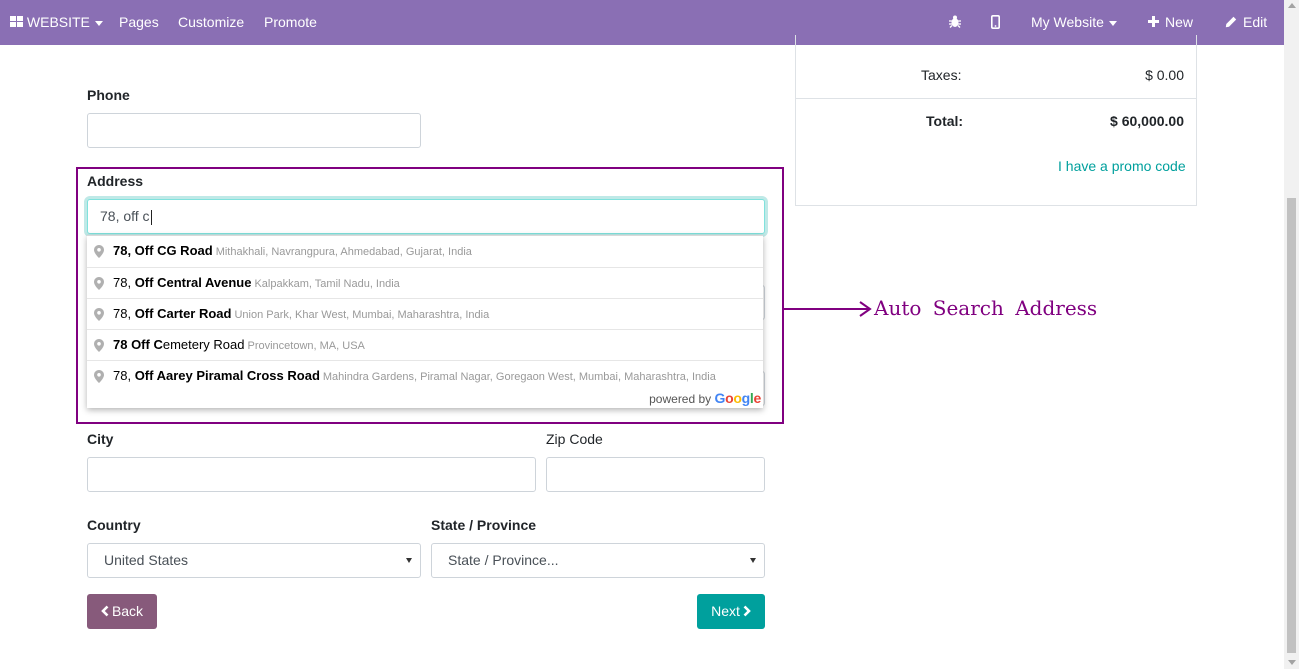 The width and height of the screenshot is (1299, 669). What do you see at coordinates (1231, 21) in the screenshot?
I see `pencil-icon` at bounding box center [1231, 21].